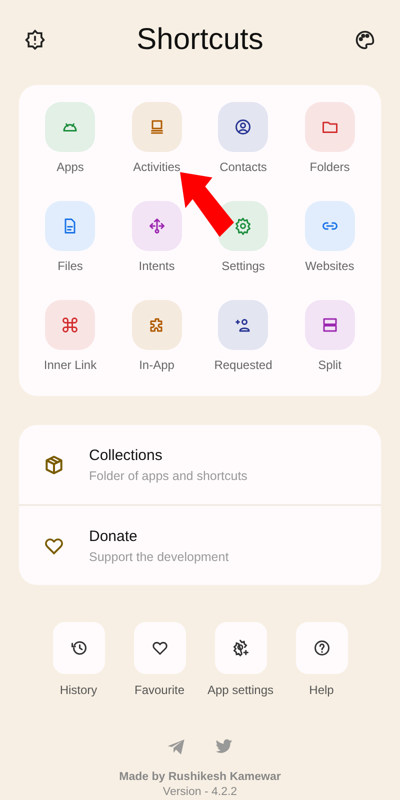  I want to click on shortcut-label: Activities, so click(156, 167).